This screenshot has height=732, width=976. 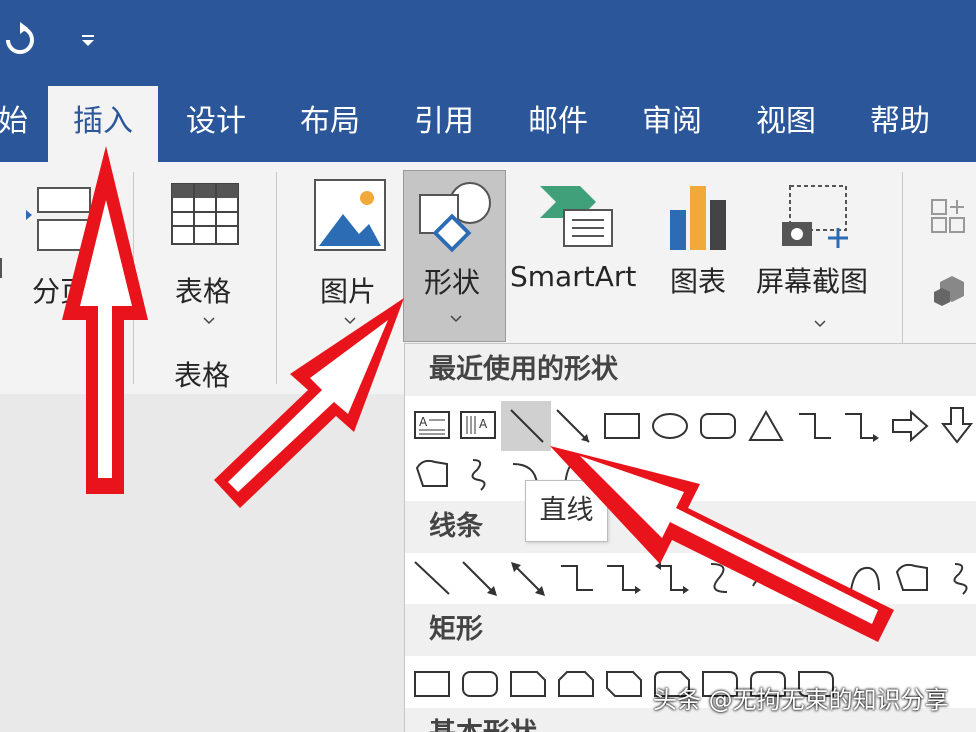 I want to click on undo-icon, so click(x=20, y=40).